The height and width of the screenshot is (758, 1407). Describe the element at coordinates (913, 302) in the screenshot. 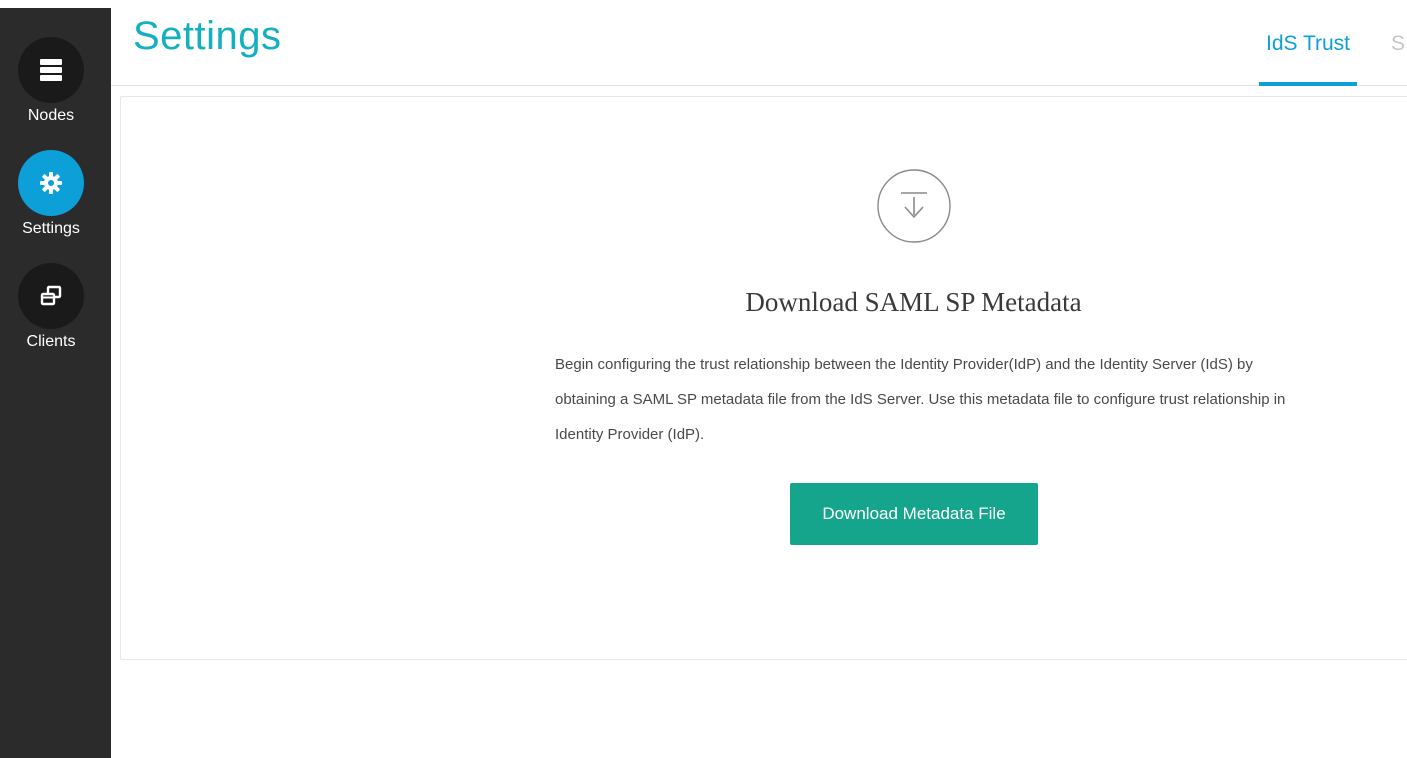

I see `card-title: Download SAML SP Metadata` at that location.